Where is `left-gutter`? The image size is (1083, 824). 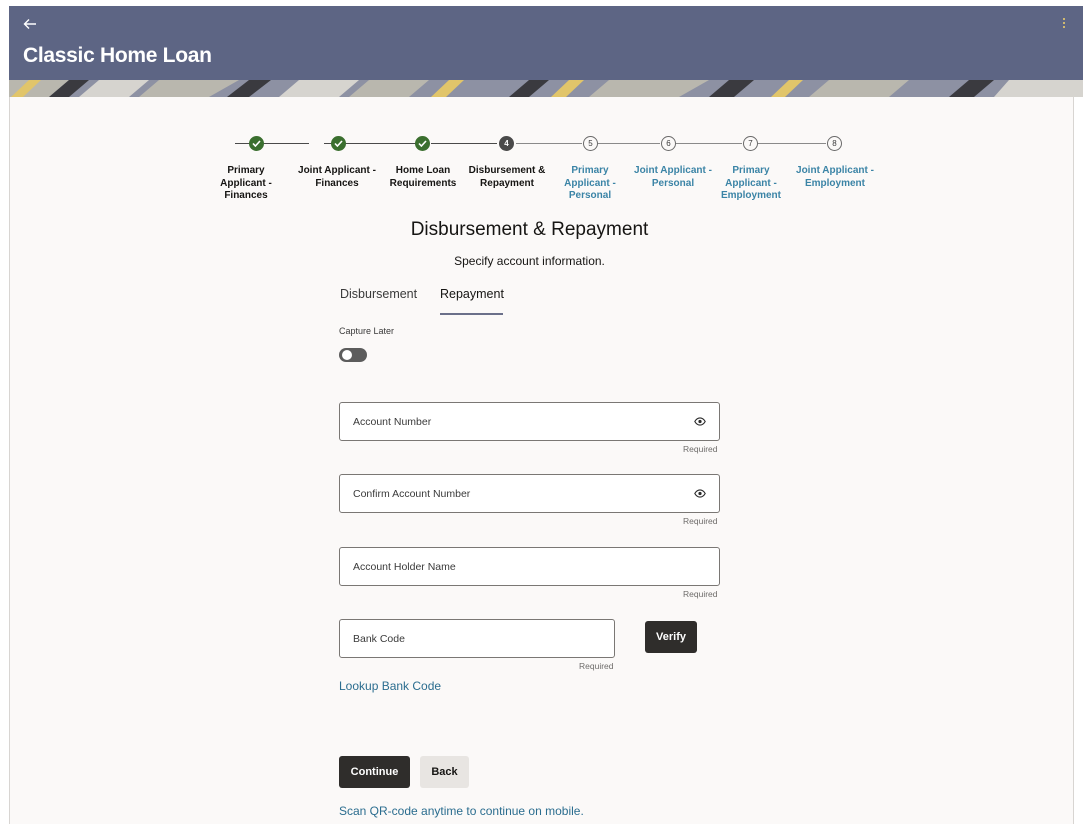
left-gutter is located at coordinates (4, 412).